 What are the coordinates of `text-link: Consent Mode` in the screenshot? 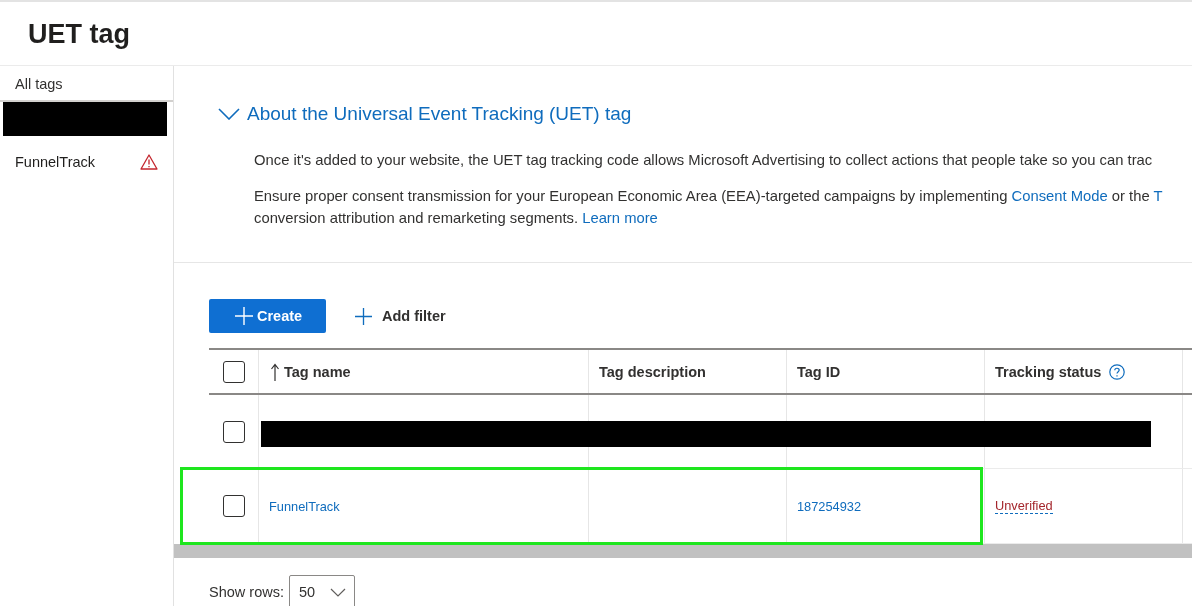 It's located at (1059, 196).